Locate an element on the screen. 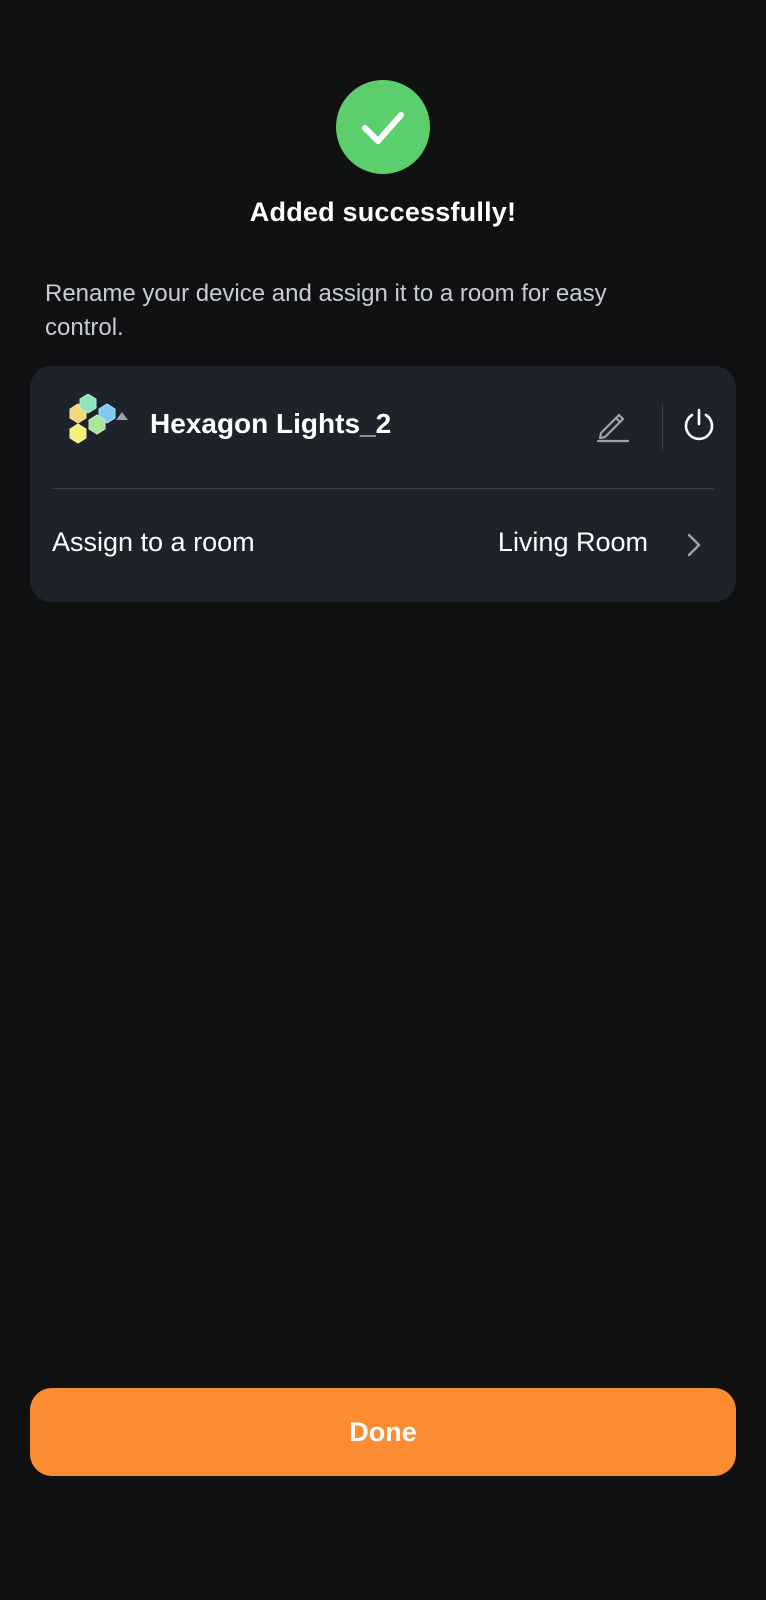 The image size is (766, 1600). chevron-right-icon is located at coordinates (694, 545).